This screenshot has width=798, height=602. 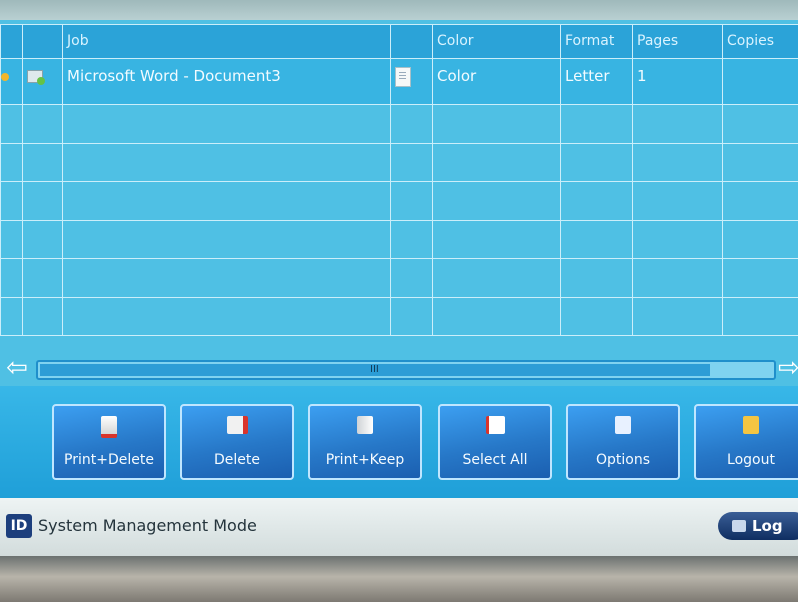 I want to click on log-button: Log, so click(x=758, y=526).